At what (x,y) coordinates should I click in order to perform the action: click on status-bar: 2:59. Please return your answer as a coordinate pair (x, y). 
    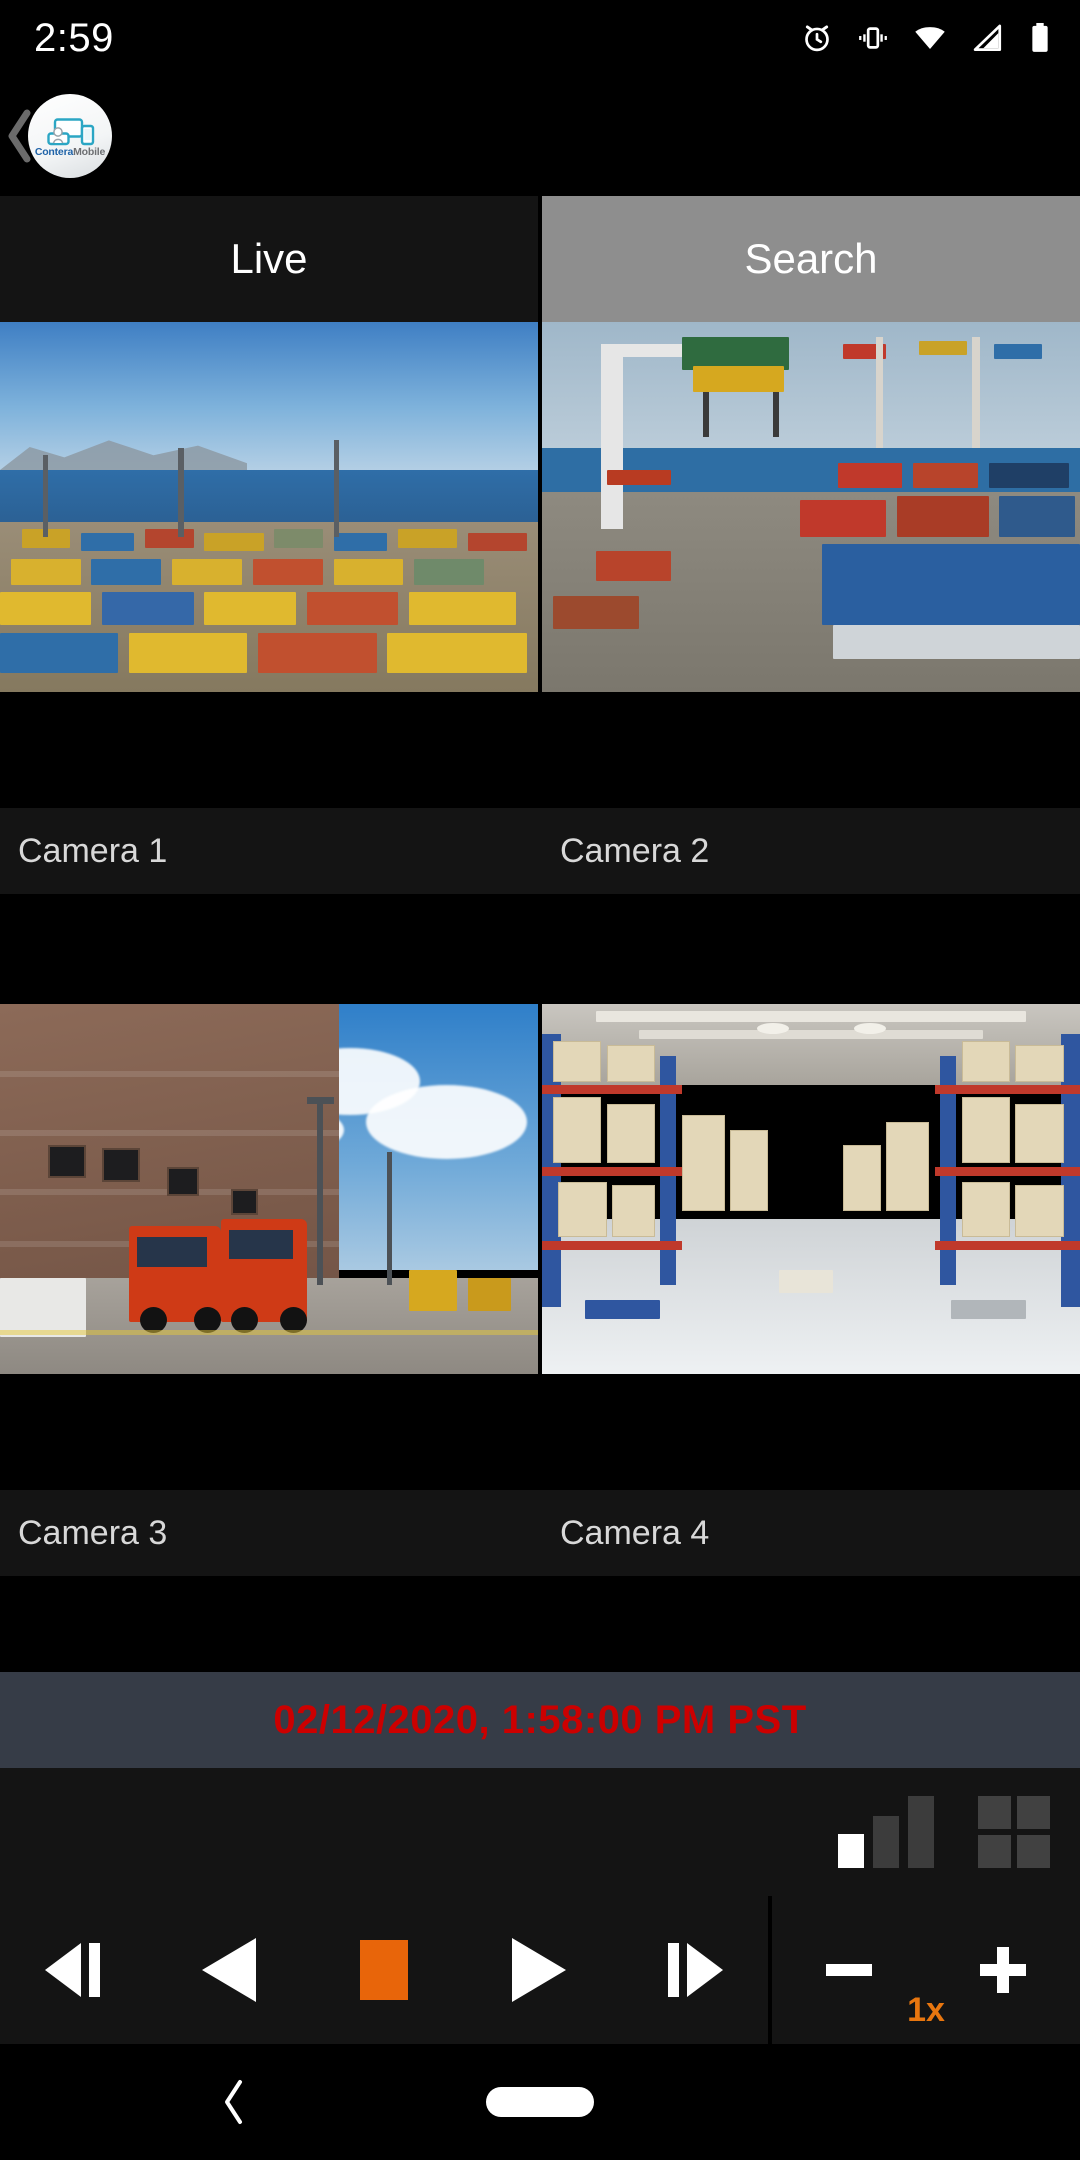
    Looking at the image, I should click on (540, 38).